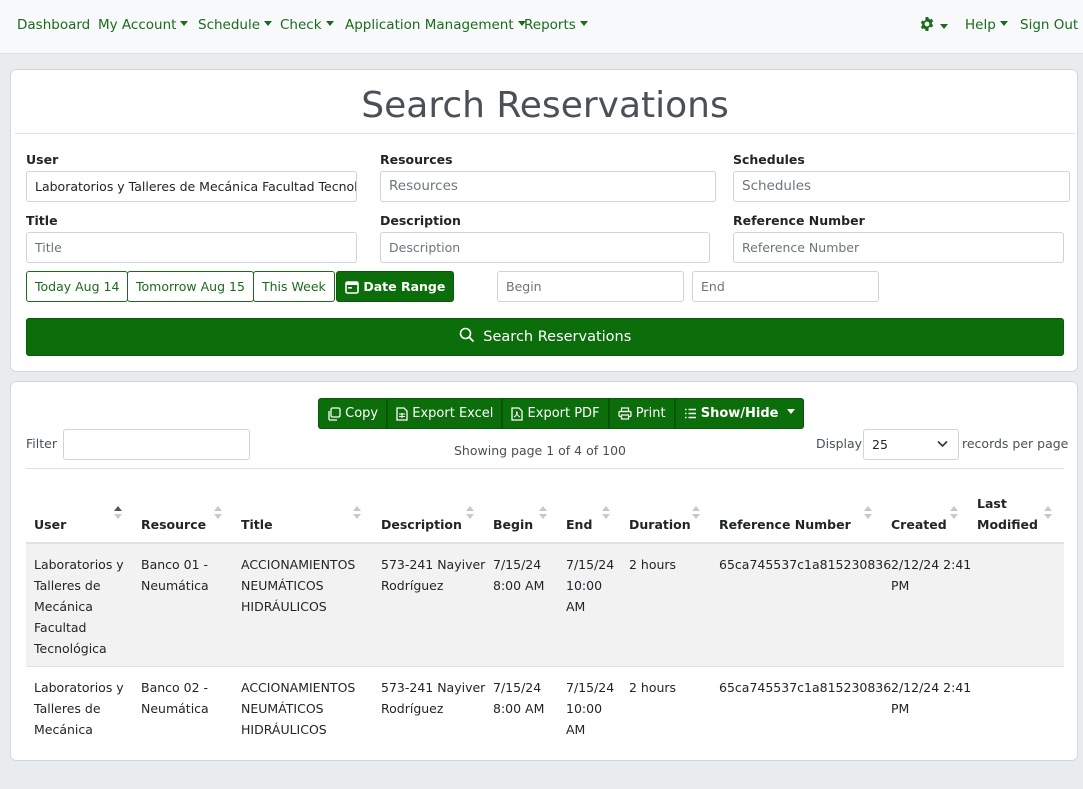  I want to click on search-reservations-button: Search Reservations, so click(545, 337).